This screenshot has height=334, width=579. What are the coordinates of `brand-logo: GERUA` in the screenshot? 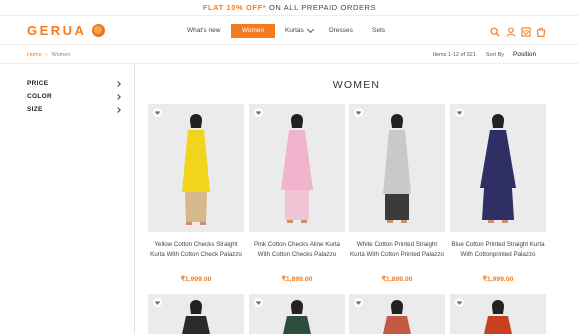 It's located at (56, 30).